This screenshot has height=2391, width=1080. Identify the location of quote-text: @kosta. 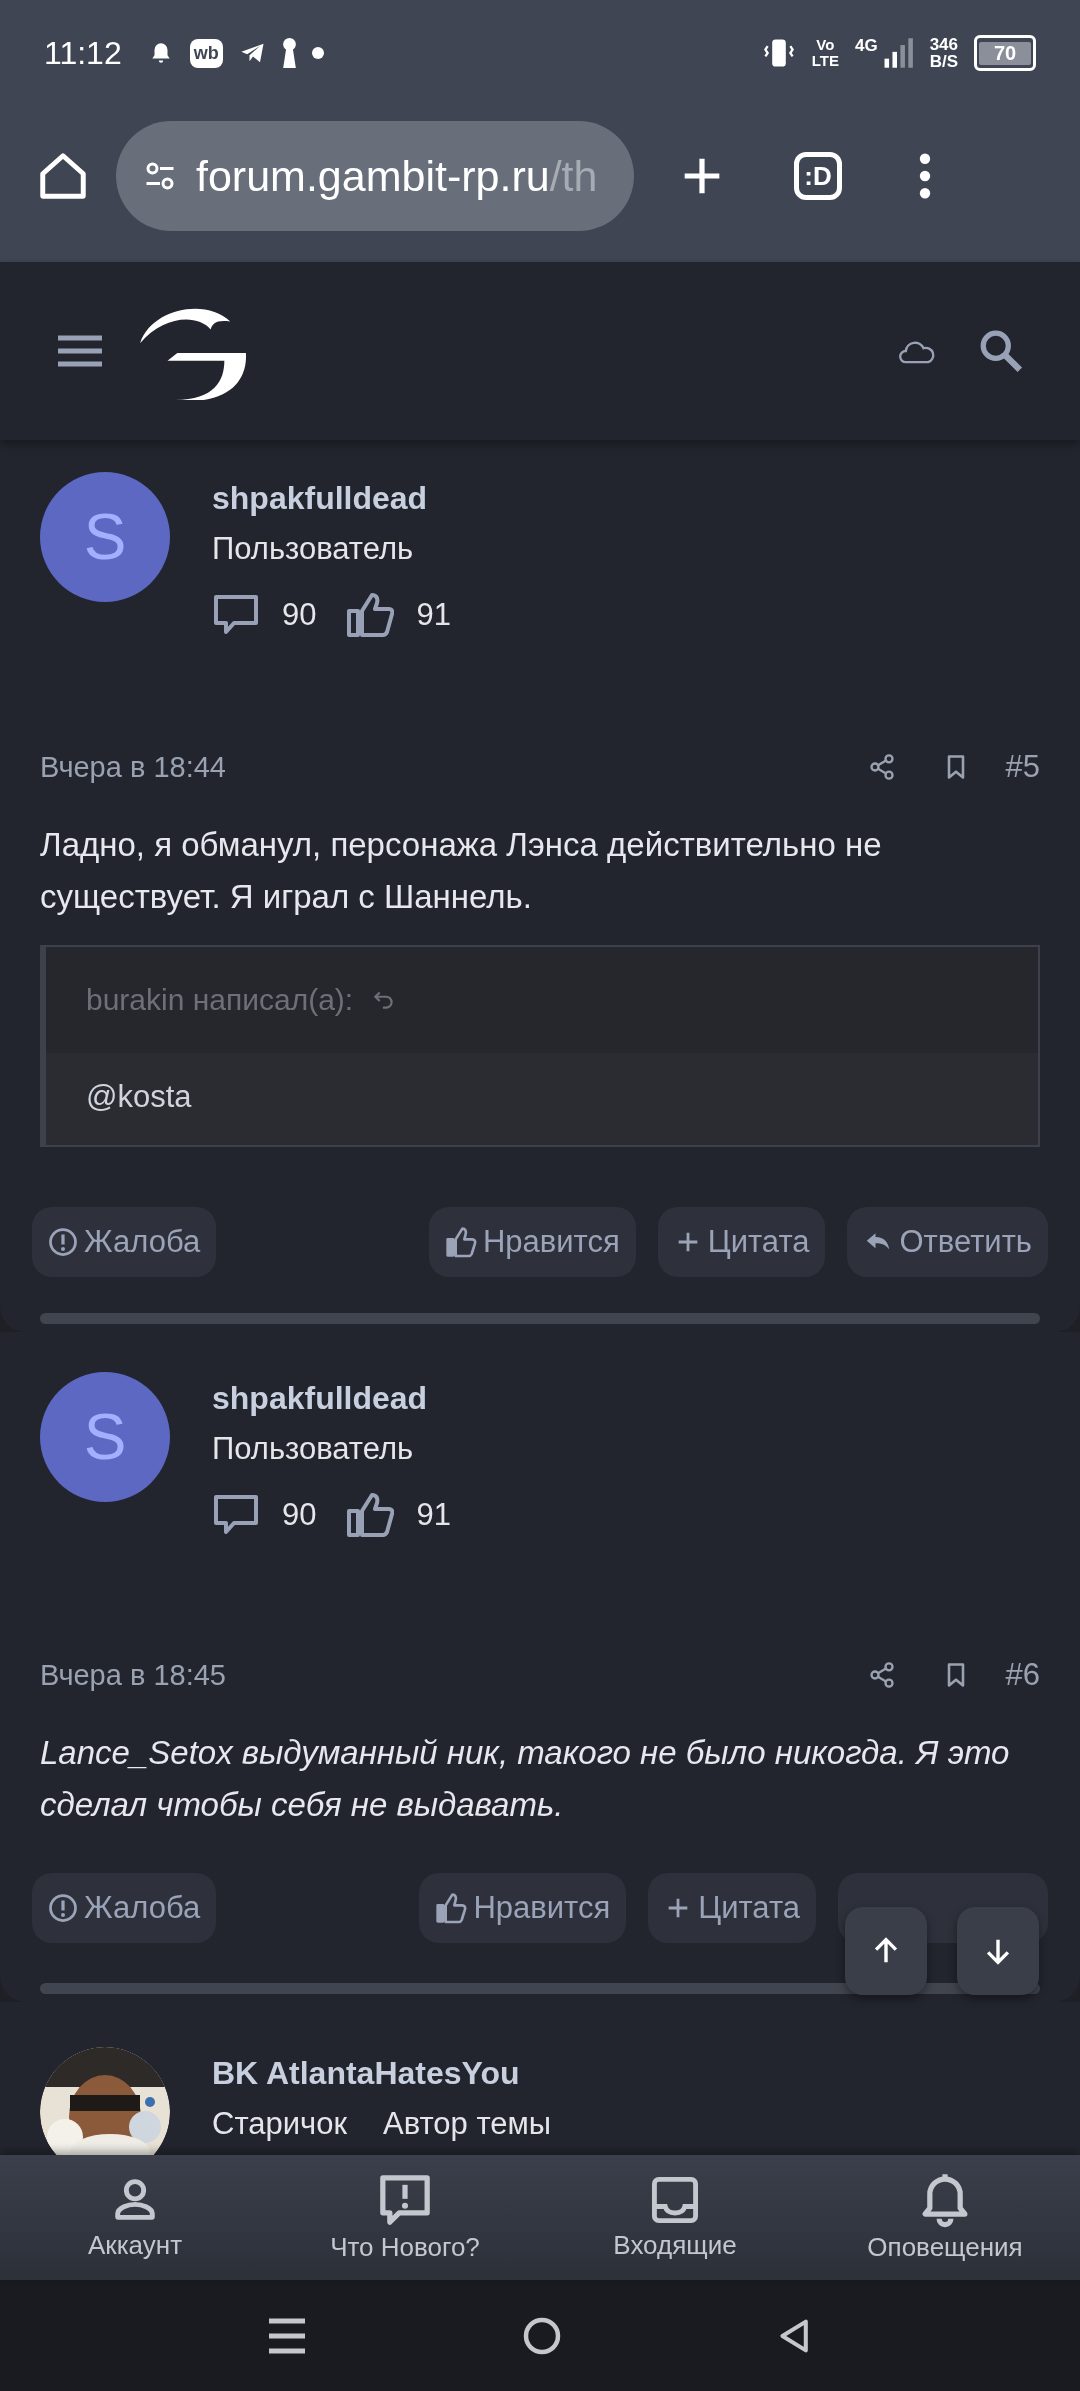
(139, 1096).